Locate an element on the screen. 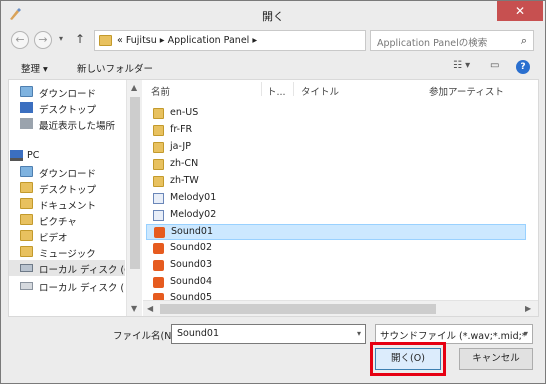 The image size is (546, 384). new-folder-button: 新しいフォルダー is located at coordinates (115, 68).